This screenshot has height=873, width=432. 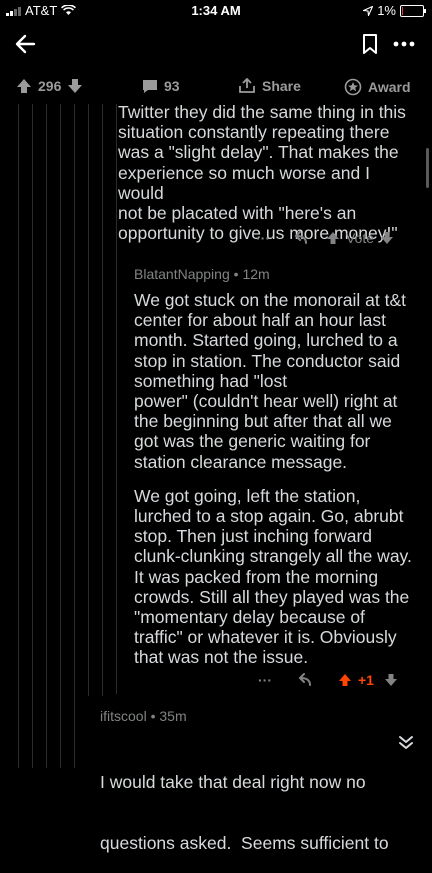 I want to click on comment-line: questions asked. Seems sufficient to, so click(x=244, y=843).